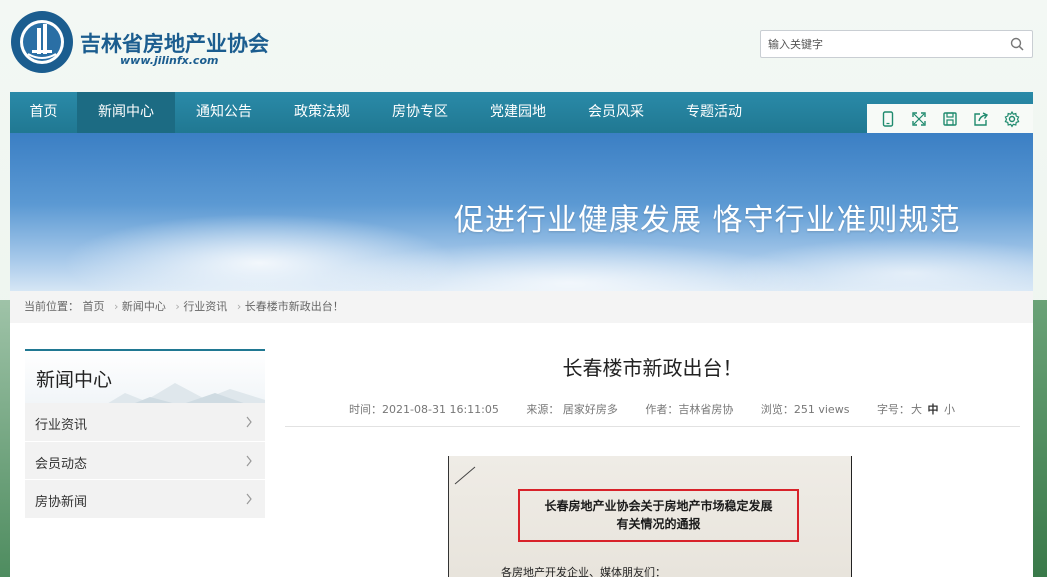  Describe the element at coordinates (424, 409) in the screenshot. I see `article-time: 时间：2021-08-31 16:11:05` at that location.